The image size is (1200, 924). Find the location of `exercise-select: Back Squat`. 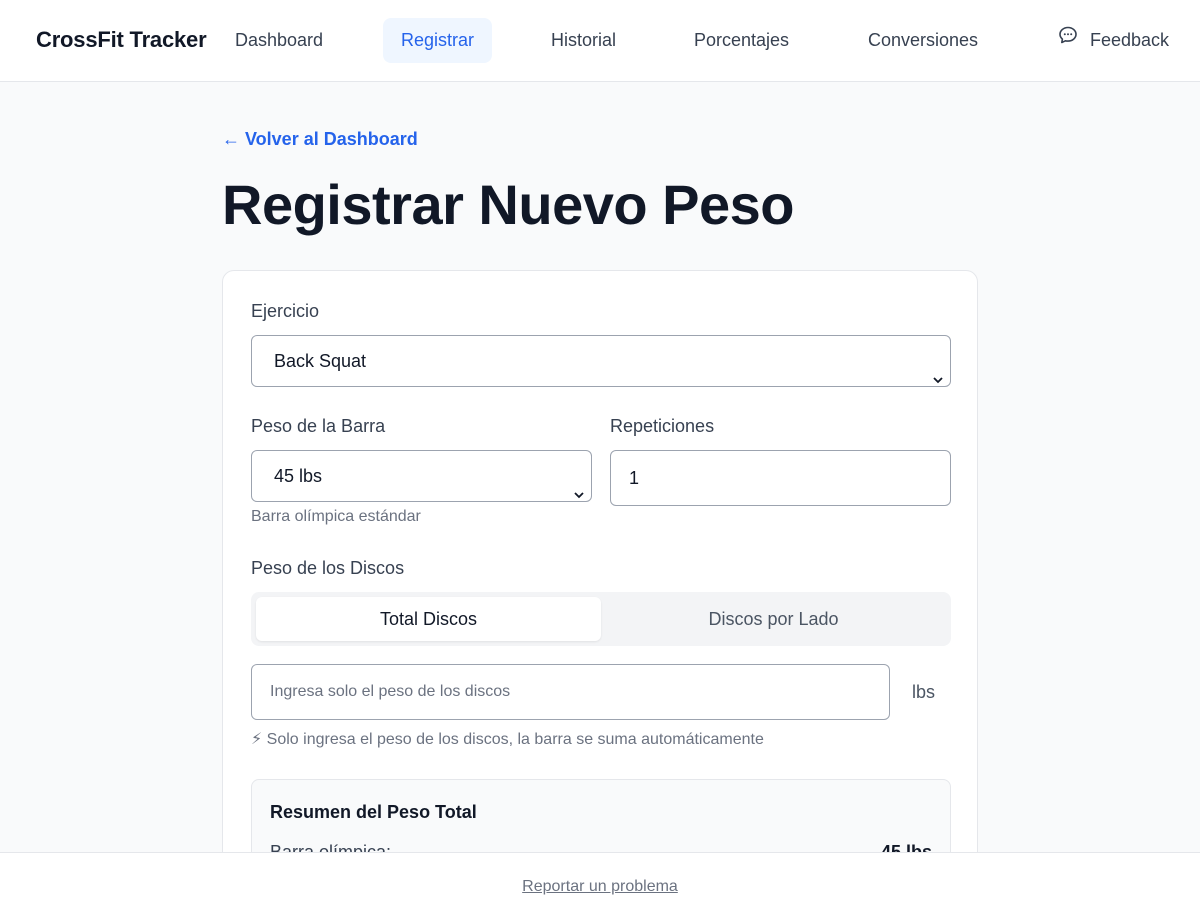

exercise-select: Back Squat is located at coordinates (601, 361).